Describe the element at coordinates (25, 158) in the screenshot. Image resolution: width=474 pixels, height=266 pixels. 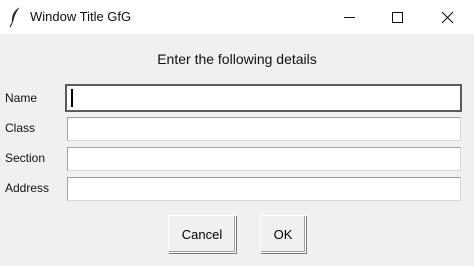
I see `section-label: Section` at that location.